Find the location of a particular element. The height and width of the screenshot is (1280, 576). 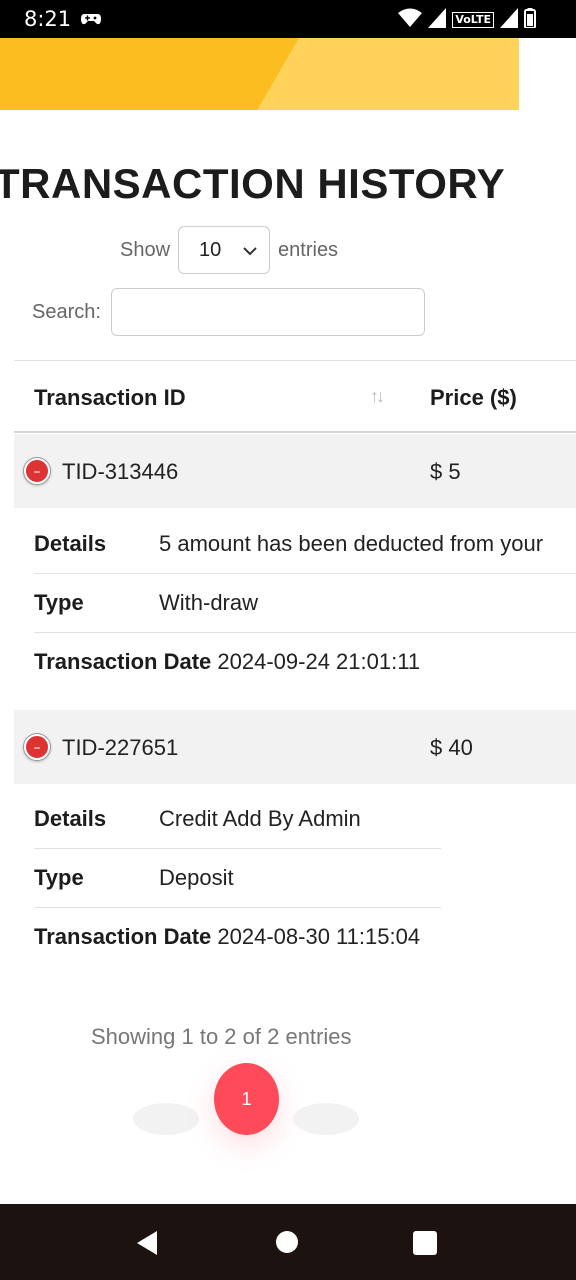

next-page-button is located at coordinates (326, 1119).